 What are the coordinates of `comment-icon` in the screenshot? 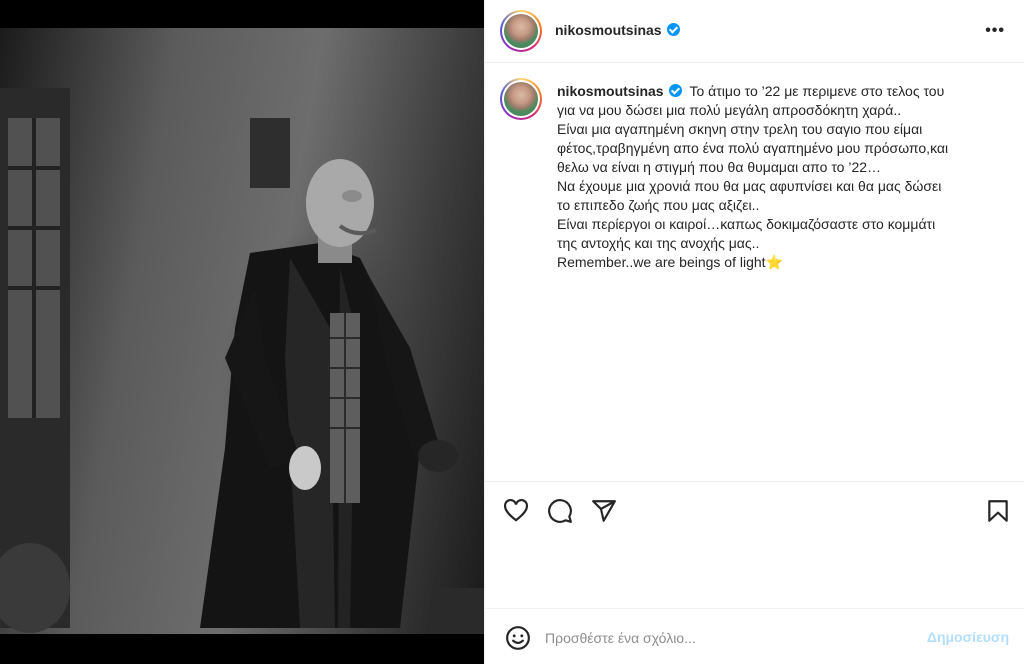 It's located at (560, 511).